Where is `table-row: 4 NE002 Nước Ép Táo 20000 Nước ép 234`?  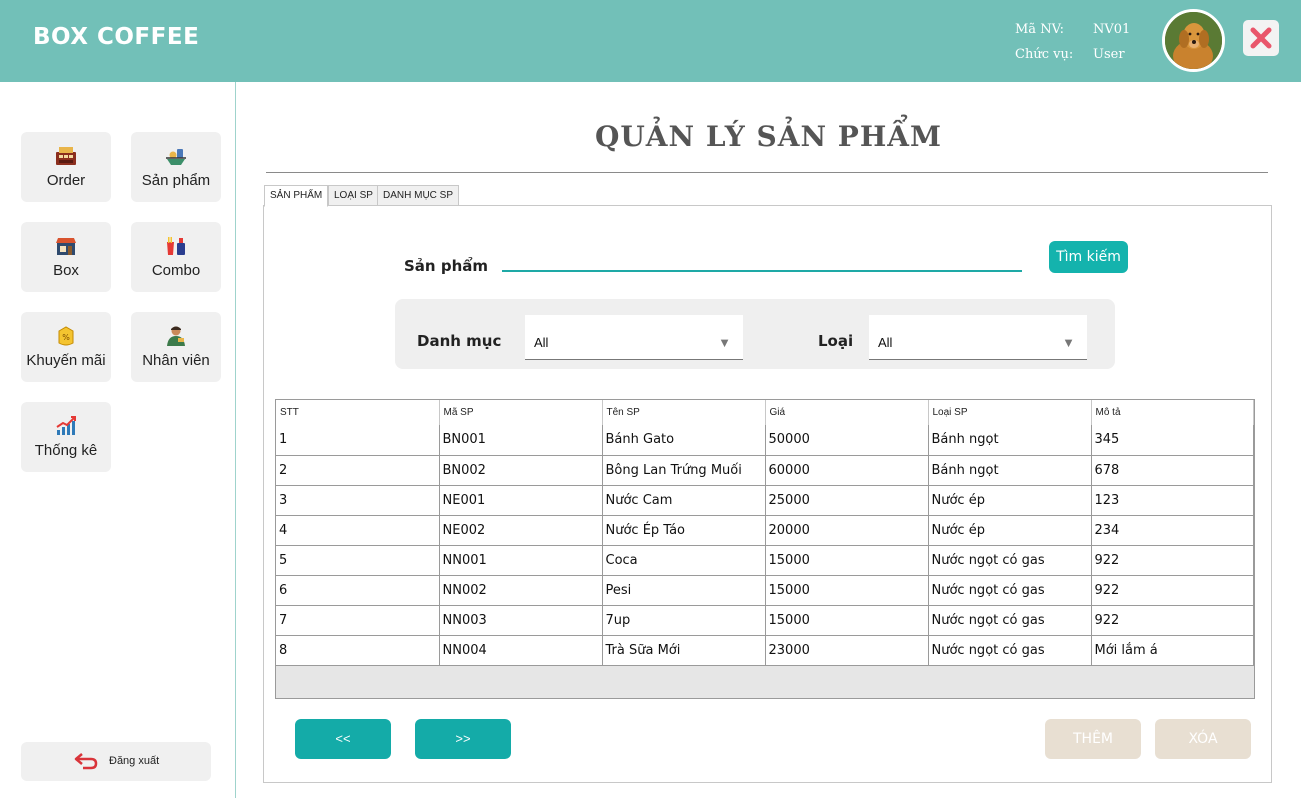 table-row: 4 NE002 Nước Ép Táo 20000 Nước ép 234 is located at coordinates (765, 530).